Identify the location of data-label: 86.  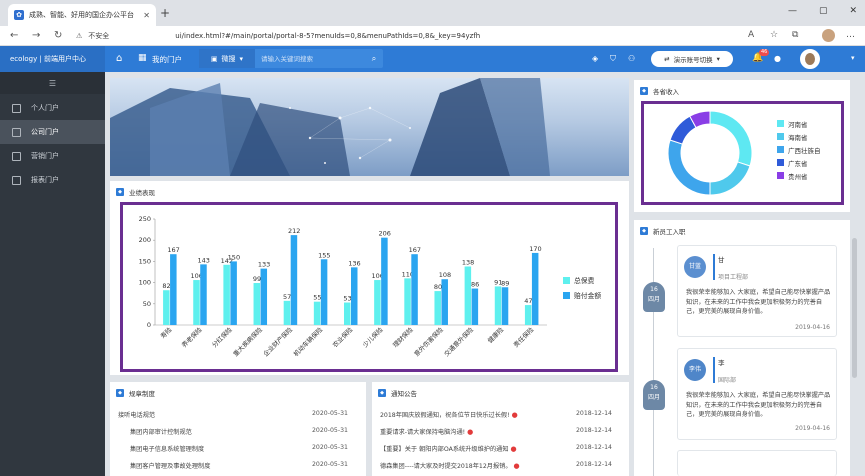
(475, 285).